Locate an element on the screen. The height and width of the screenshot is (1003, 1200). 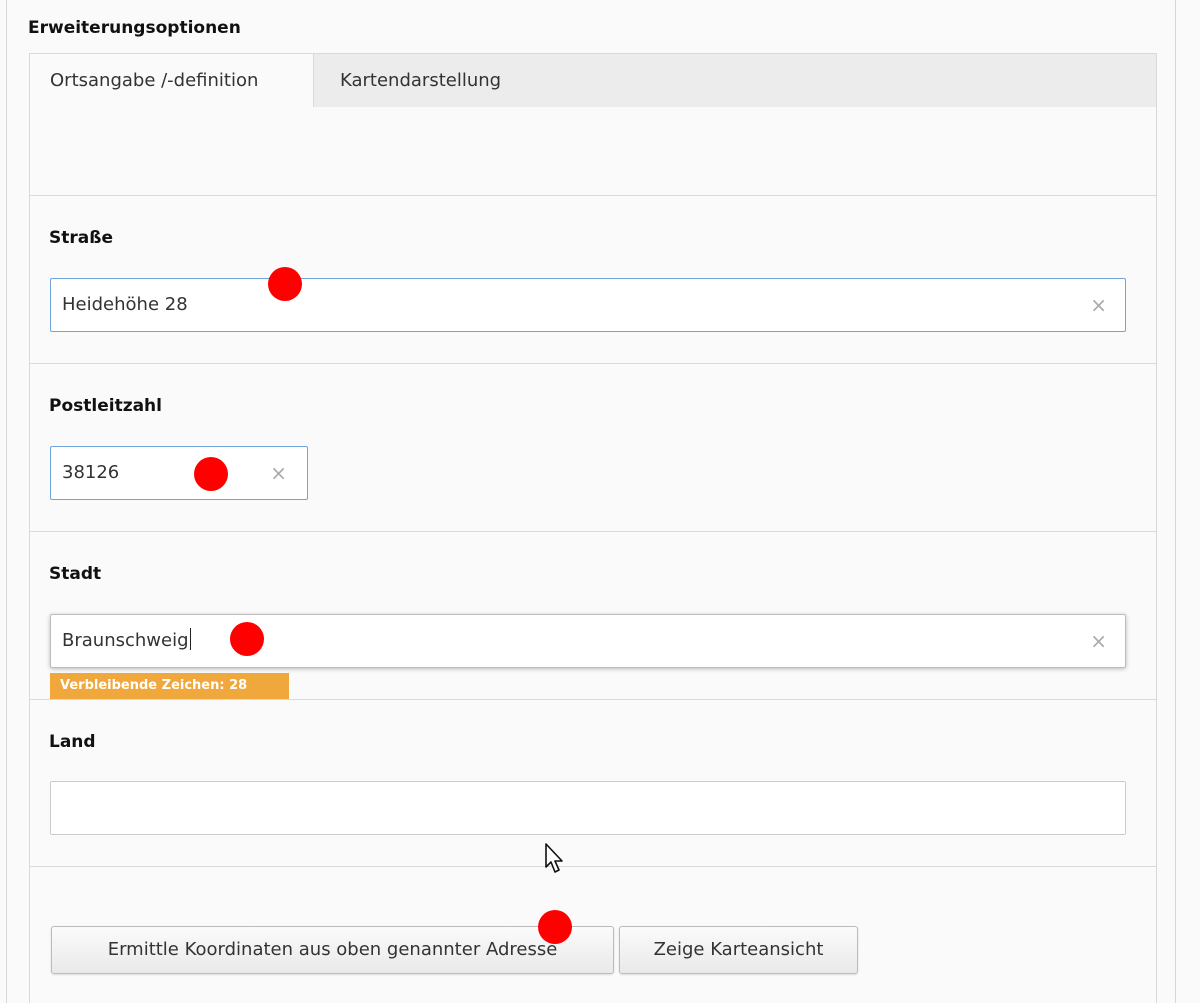
strasse-input: Heidehöhe 28 × is located at coordinates (588, 305).